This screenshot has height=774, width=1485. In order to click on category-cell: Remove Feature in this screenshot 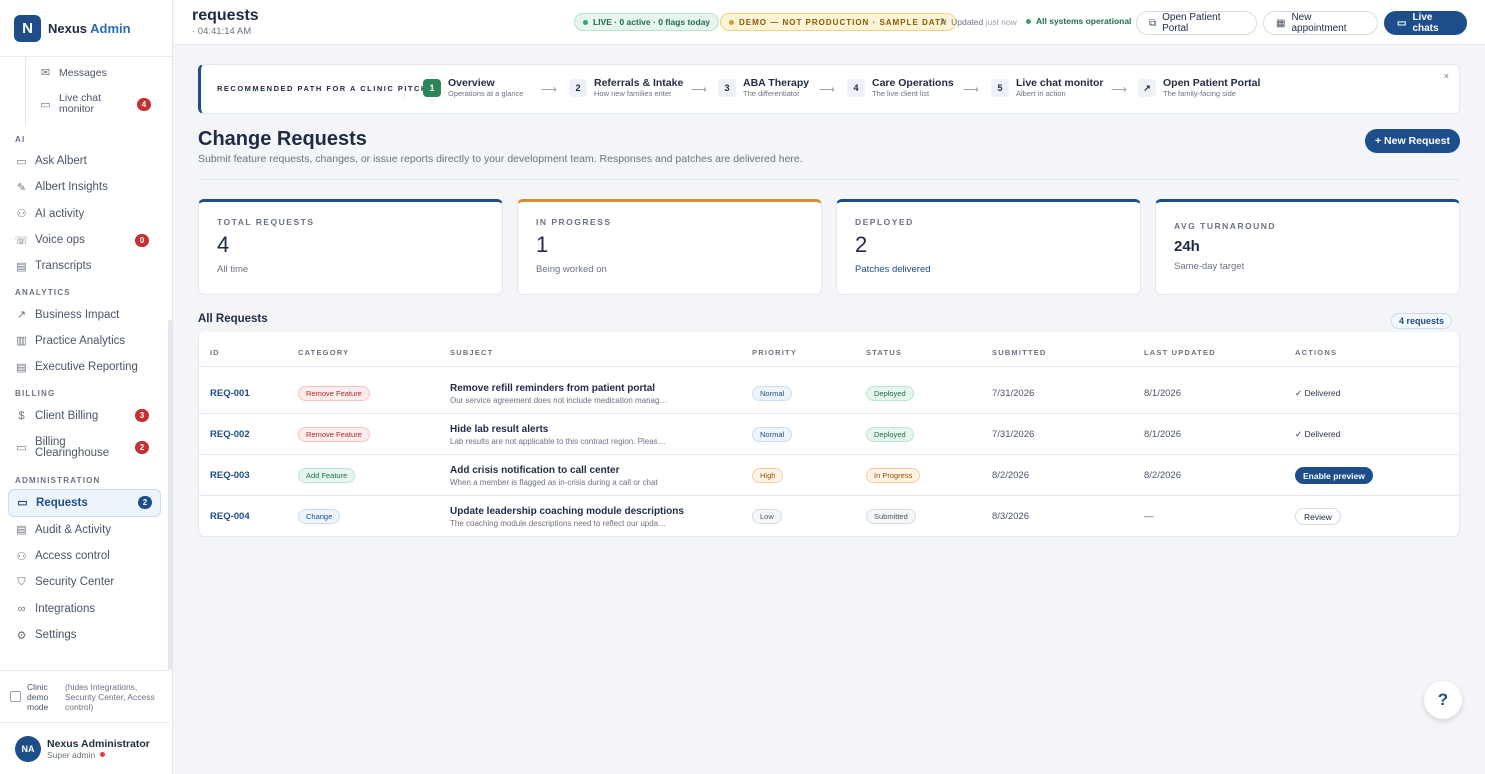, I will do `click(334, 393)`.